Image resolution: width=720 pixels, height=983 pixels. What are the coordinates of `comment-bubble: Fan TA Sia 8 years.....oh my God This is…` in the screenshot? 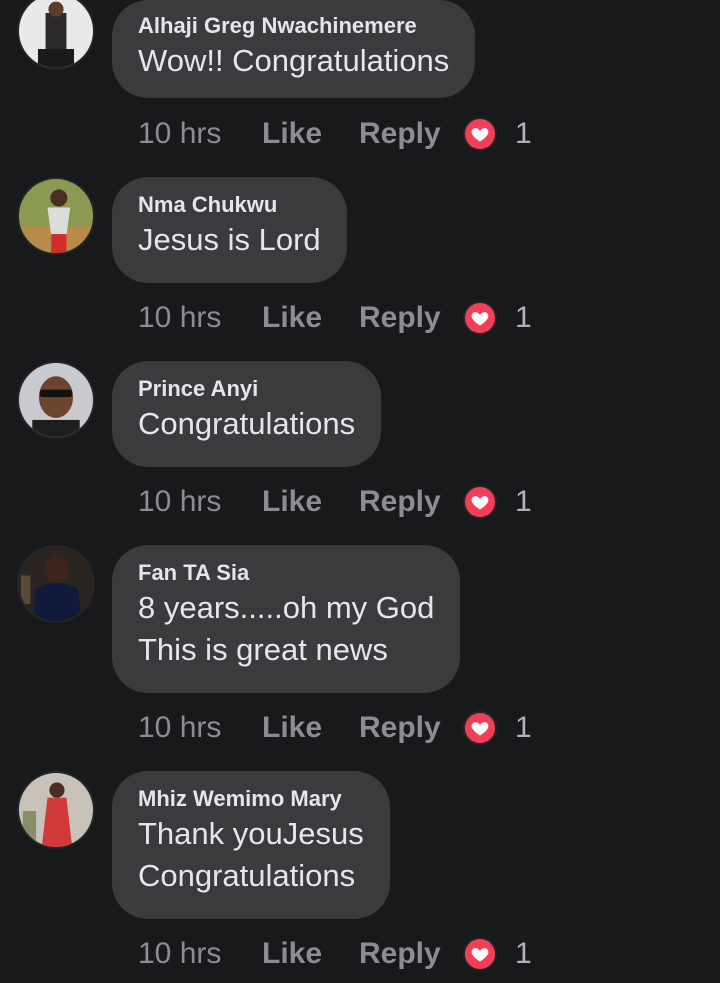 It's located at (286, 619).